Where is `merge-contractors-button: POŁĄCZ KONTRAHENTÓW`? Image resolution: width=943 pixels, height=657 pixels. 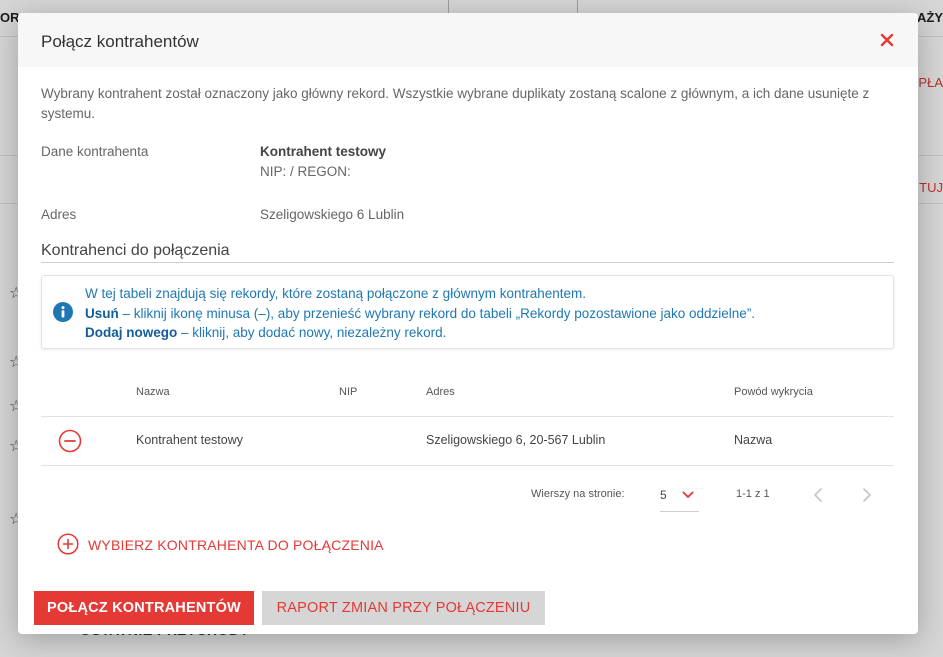
merge-contractors-button: POŁĄCZ KONTRAHENTÓW is located at coordinates (144, 608).